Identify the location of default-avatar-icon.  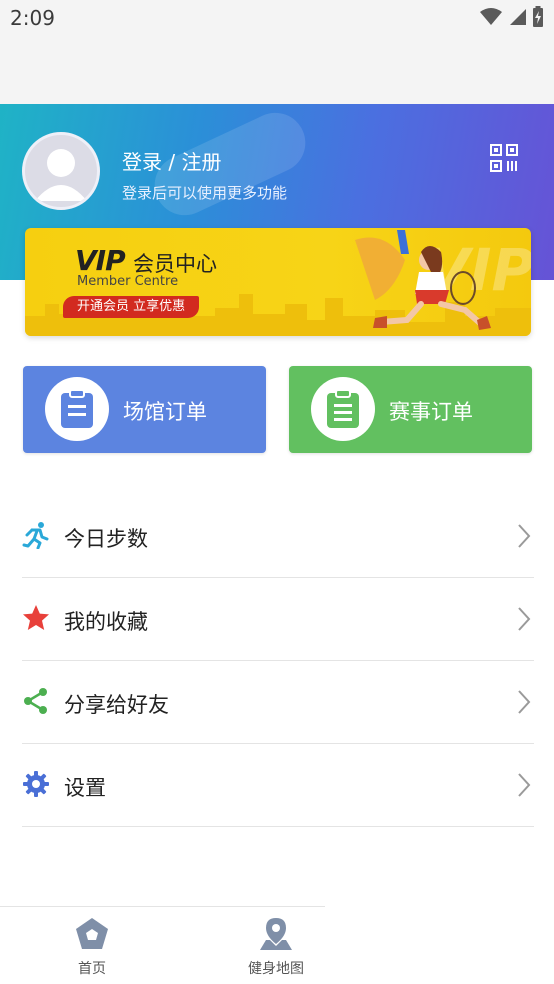
(61, 175).